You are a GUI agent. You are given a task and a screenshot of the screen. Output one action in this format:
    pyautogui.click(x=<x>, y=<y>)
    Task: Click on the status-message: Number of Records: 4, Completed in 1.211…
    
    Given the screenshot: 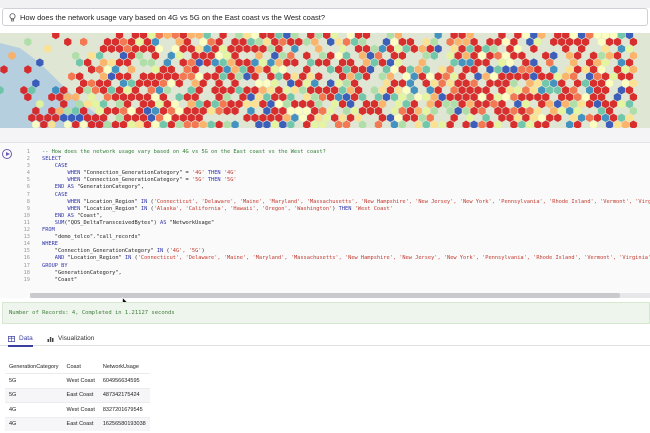 What is the action you would take?
    pyautogui.click(x=92, y=313)
    